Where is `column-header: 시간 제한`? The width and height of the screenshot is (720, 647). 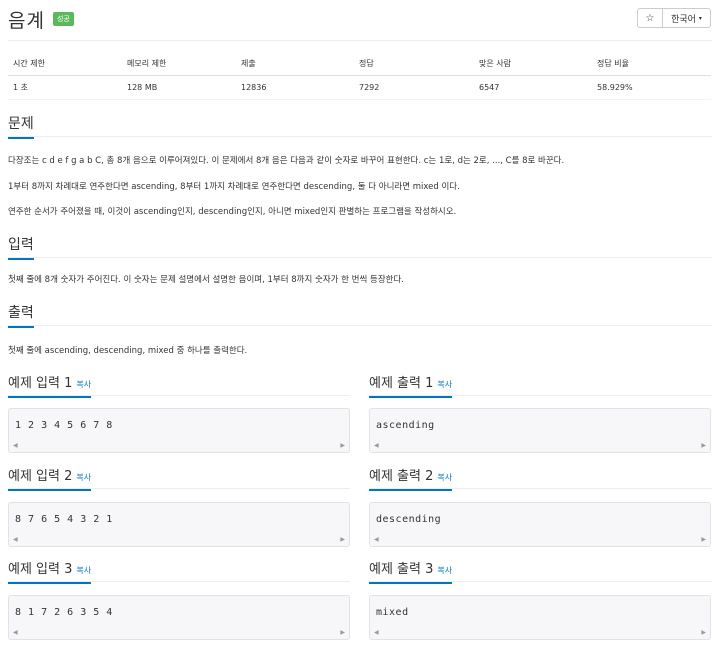
column-header: 시간 제한 is located at coordinates (65, 64).